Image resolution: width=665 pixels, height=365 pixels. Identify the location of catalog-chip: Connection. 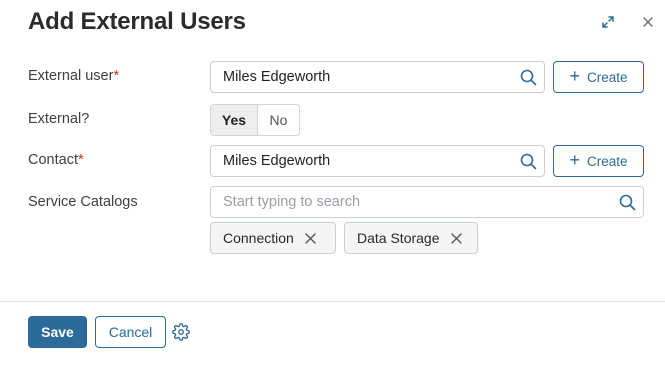
(273, 238).